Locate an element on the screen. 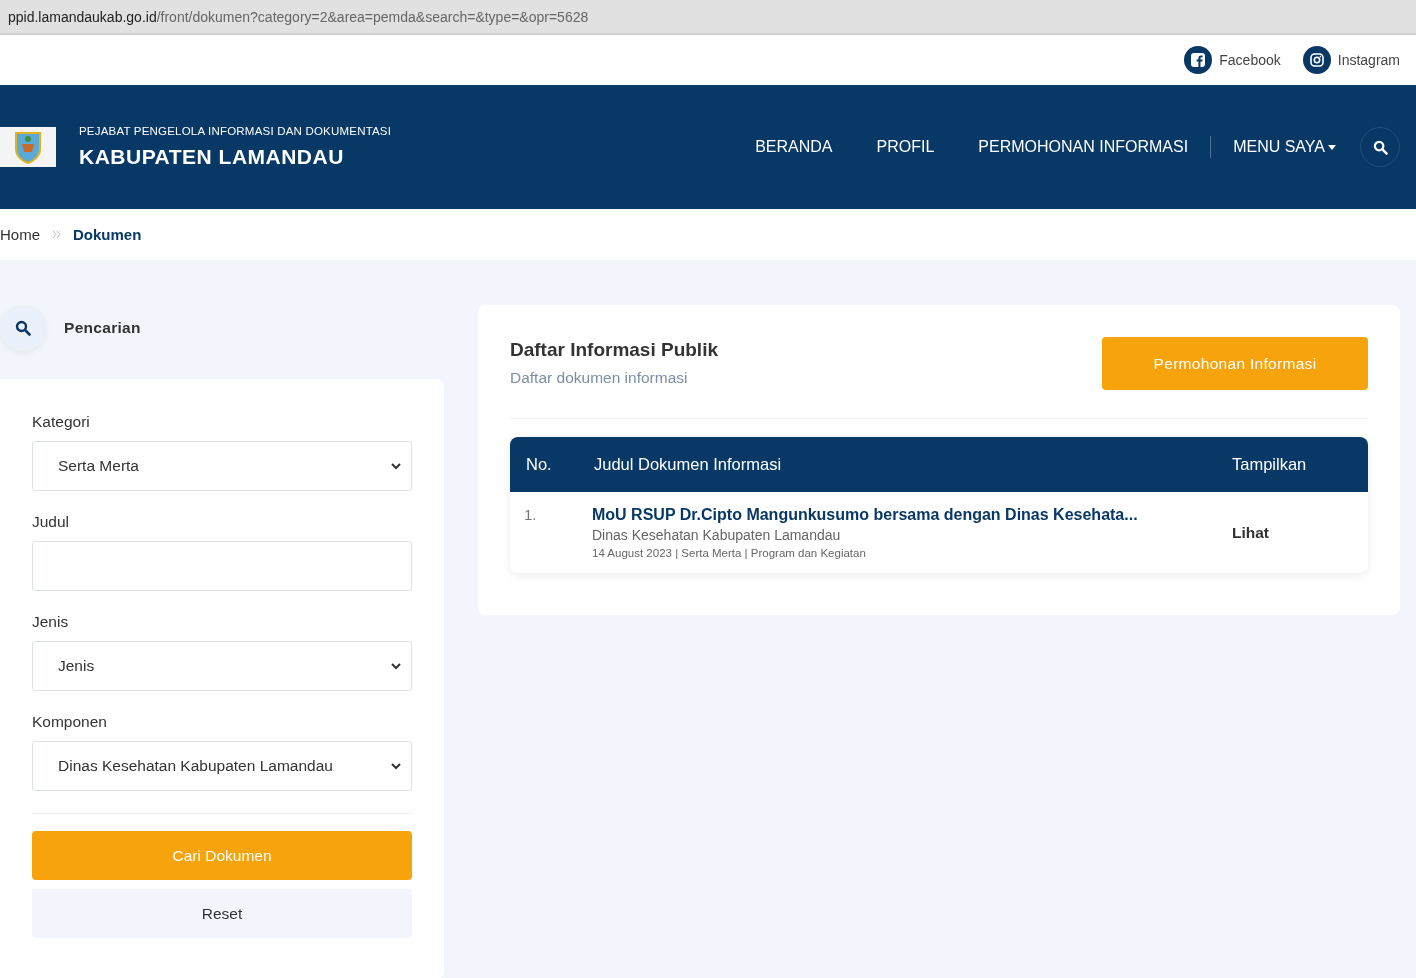  card-subtitle: Daftar dokumen informasi is located at coordinates (599, 378).